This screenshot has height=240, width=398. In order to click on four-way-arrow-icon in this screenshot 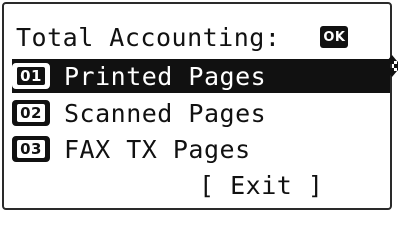, I will do `click(342, 51)`.